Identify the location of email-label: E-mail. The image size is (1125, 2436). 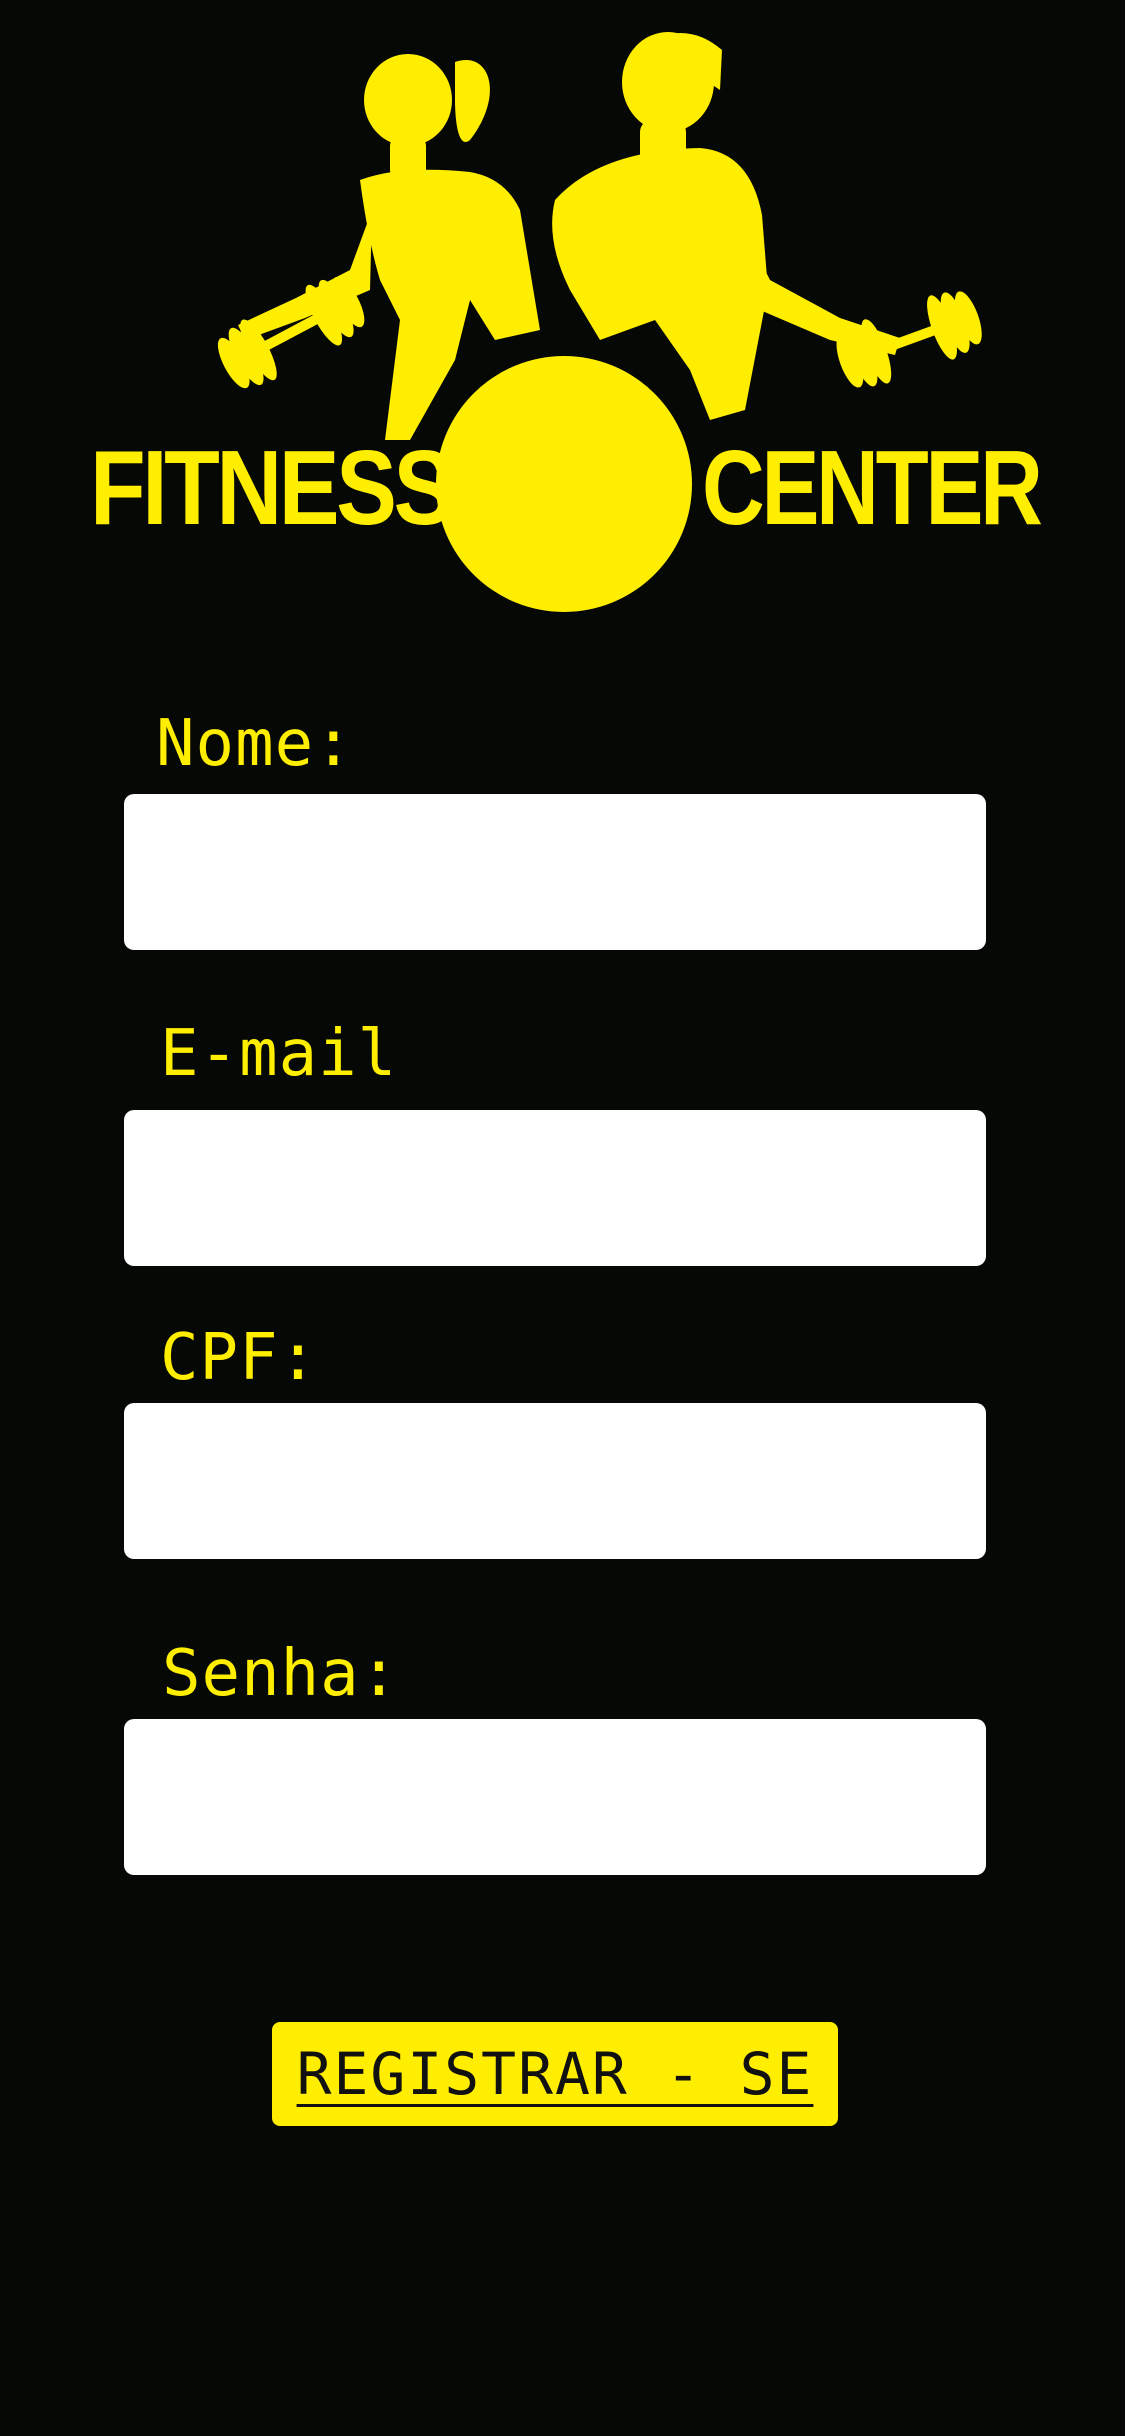
(279, 1054).